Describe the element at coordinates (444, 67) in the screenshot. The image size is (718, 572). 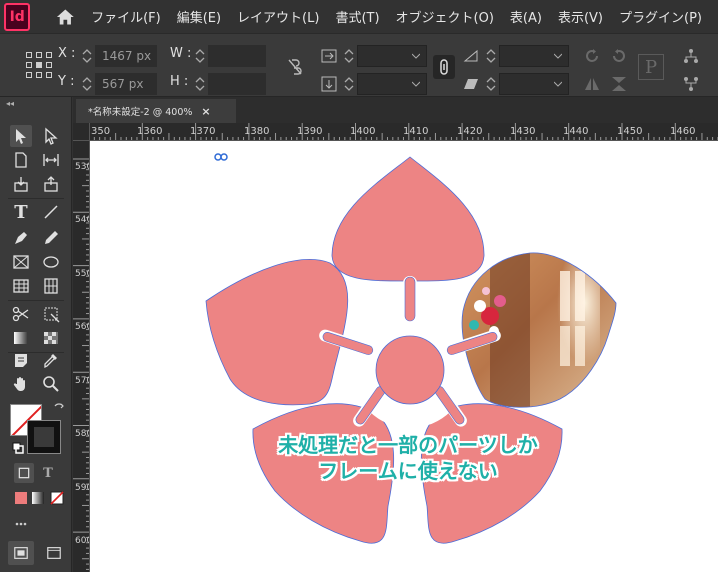
I see `constrain-scale-link-icon` at that location.